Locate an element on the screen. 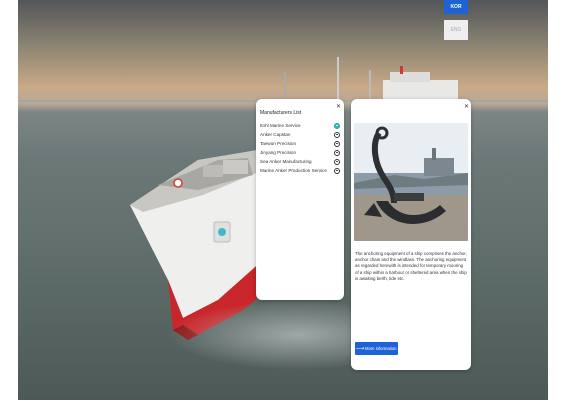  manufacturer-item: Taewon Precision is located at coordinates (301, 143).